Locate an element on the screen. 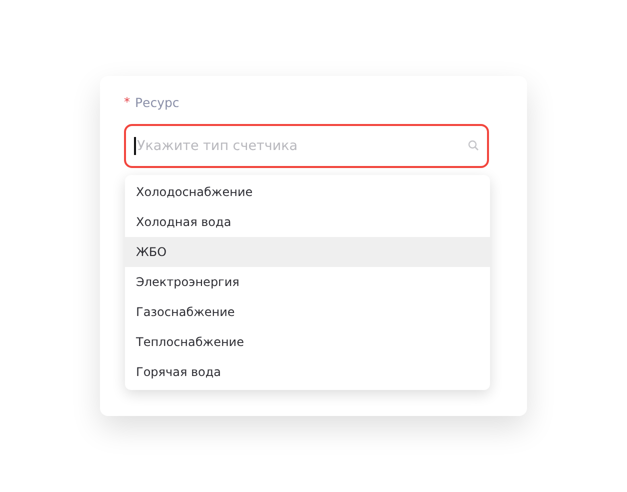 Image resolution: width=627 pixels, height=492 pixels. dropdown-option: Газоснабжение is located at coordinates (307, 312).